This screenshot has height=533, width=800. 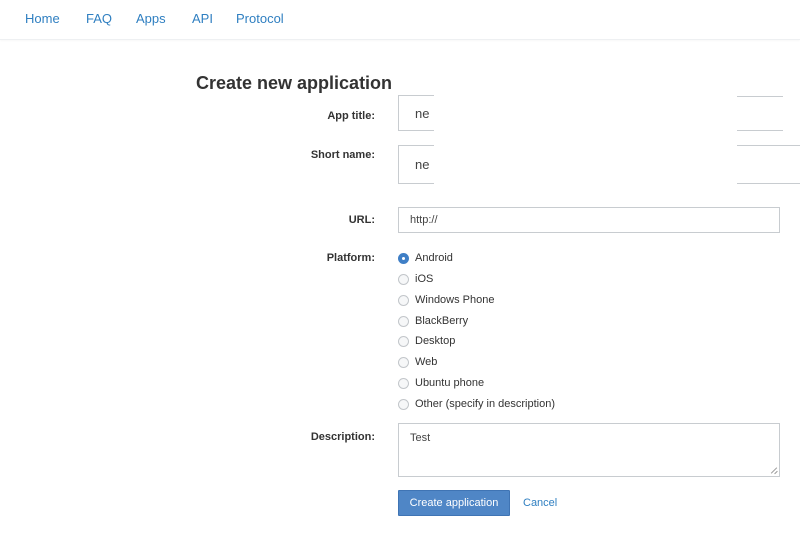 I want to click on top-nav: Home FAQ Apps API Protocol, so click(x=400, y=20).